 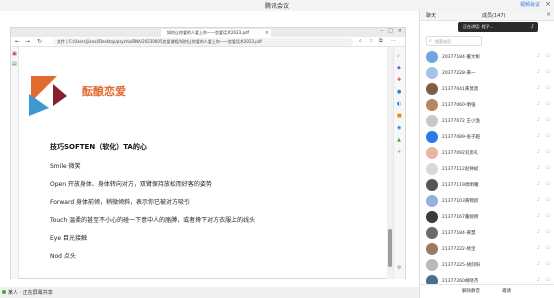 I want to click on tools-icon: ◐, so click(x=399, y=104).